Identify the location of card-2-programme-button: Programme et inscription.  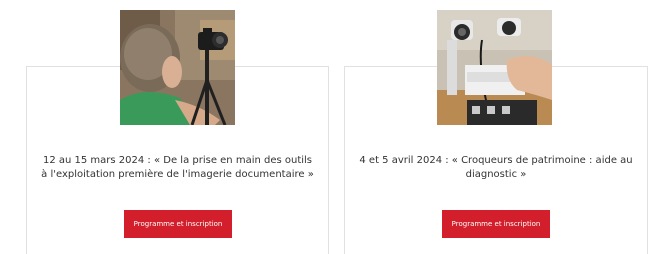
(496, 224).